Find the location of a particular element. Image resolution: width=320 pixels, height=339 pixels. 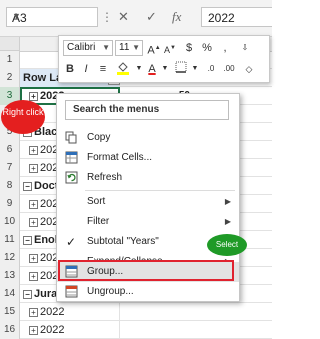

row-number: 12 is located at coordinates (10, 258).